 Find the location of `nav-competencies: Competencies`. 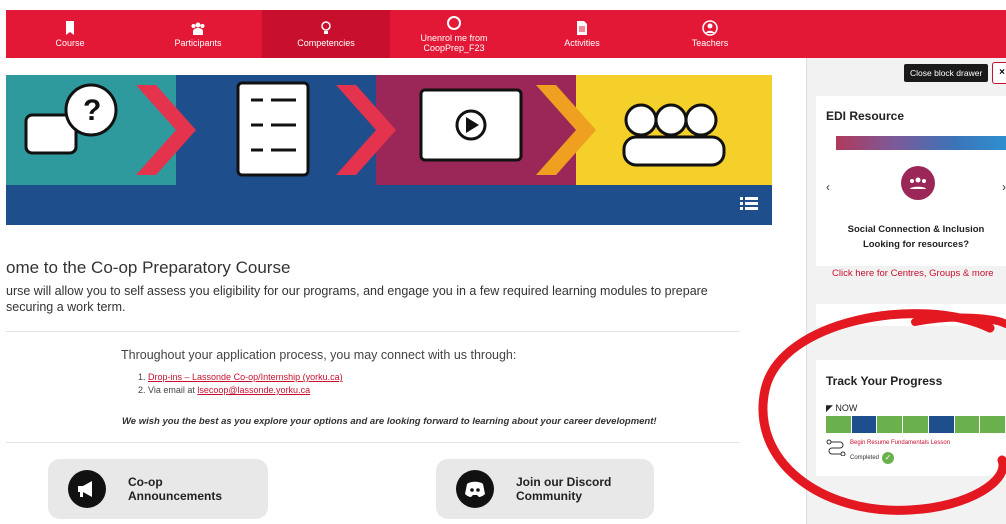

nav-competencies: Competencies is located at coordinates (326, 34).